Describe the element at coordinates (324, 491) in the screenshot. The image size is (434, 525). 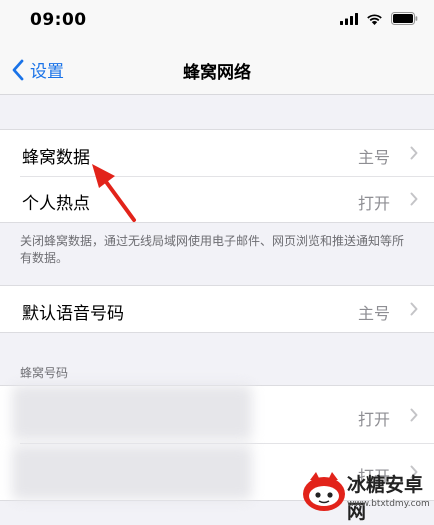
I see `watermark-logo-icon` at that location.